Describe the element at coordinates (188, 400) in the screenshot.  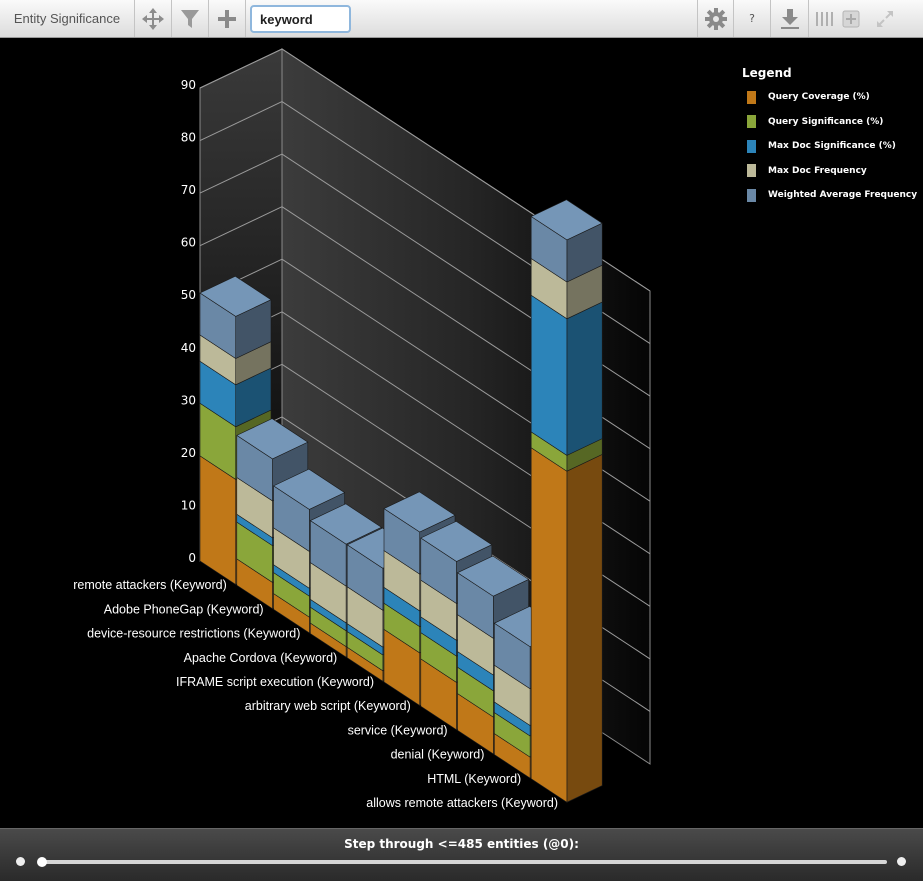
I see `y-tick-label: 30` at that location.